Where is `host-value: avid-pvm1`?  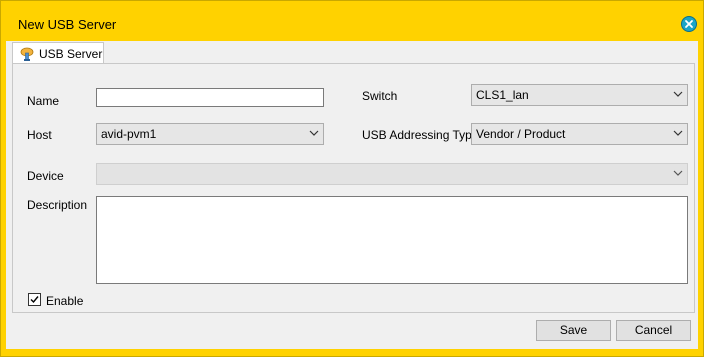
host-value: avid-pvm1 is located at coordinates (129, 134).